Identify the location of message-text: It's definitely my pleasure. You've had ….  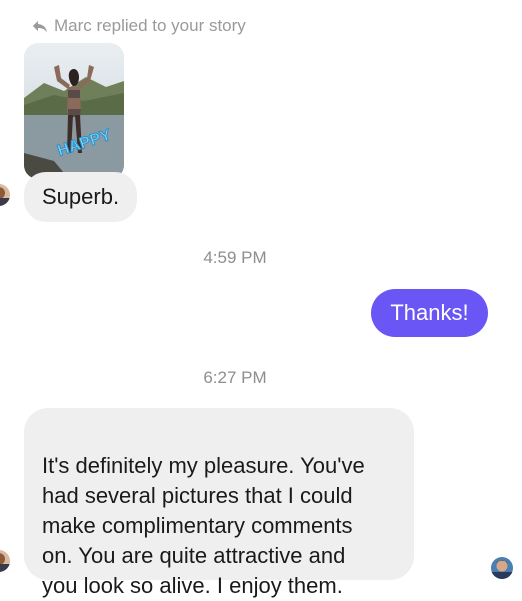
(203, 525).